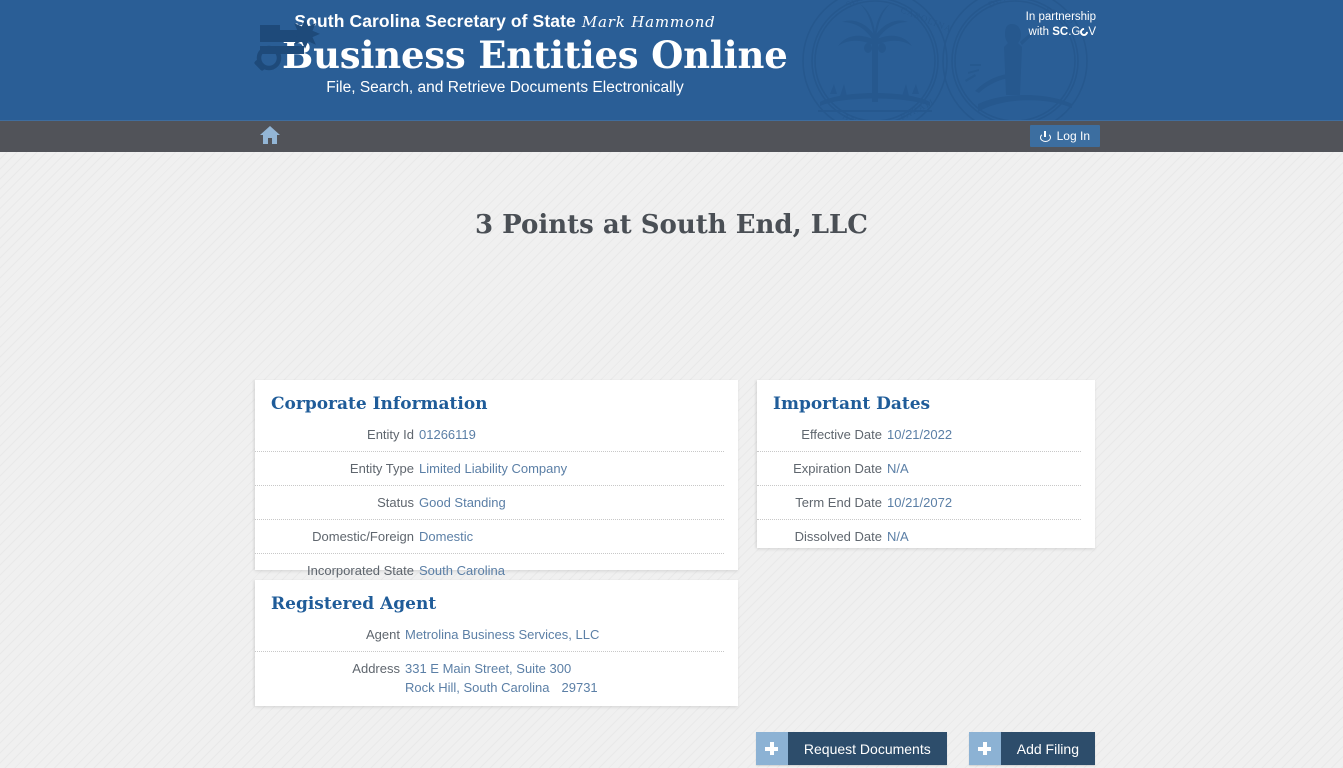  What do you see at coordinates (1092, 32) in the screenshot?
I see `scgov-v: V` at bounding box center [1092, 32].